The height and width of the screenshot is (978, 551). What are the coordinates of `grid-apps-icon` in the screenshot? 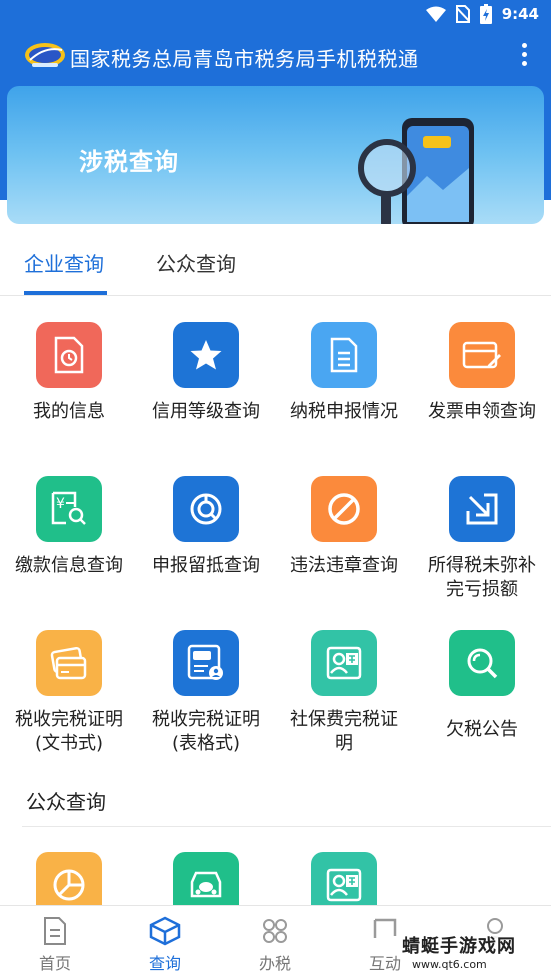 It's located at (275, 931).